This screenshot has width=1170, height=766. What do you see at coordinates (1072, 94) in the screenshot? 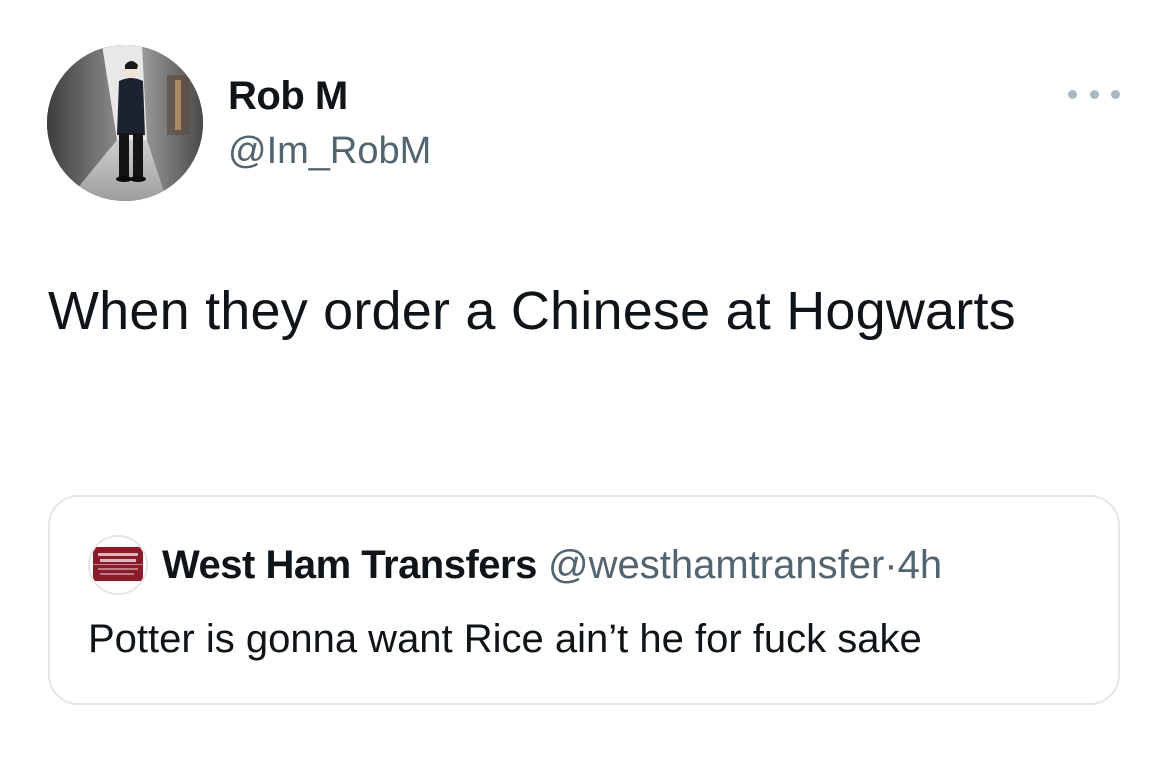
I see `more-horizontal-icon` at bounding box center [1072, 94].